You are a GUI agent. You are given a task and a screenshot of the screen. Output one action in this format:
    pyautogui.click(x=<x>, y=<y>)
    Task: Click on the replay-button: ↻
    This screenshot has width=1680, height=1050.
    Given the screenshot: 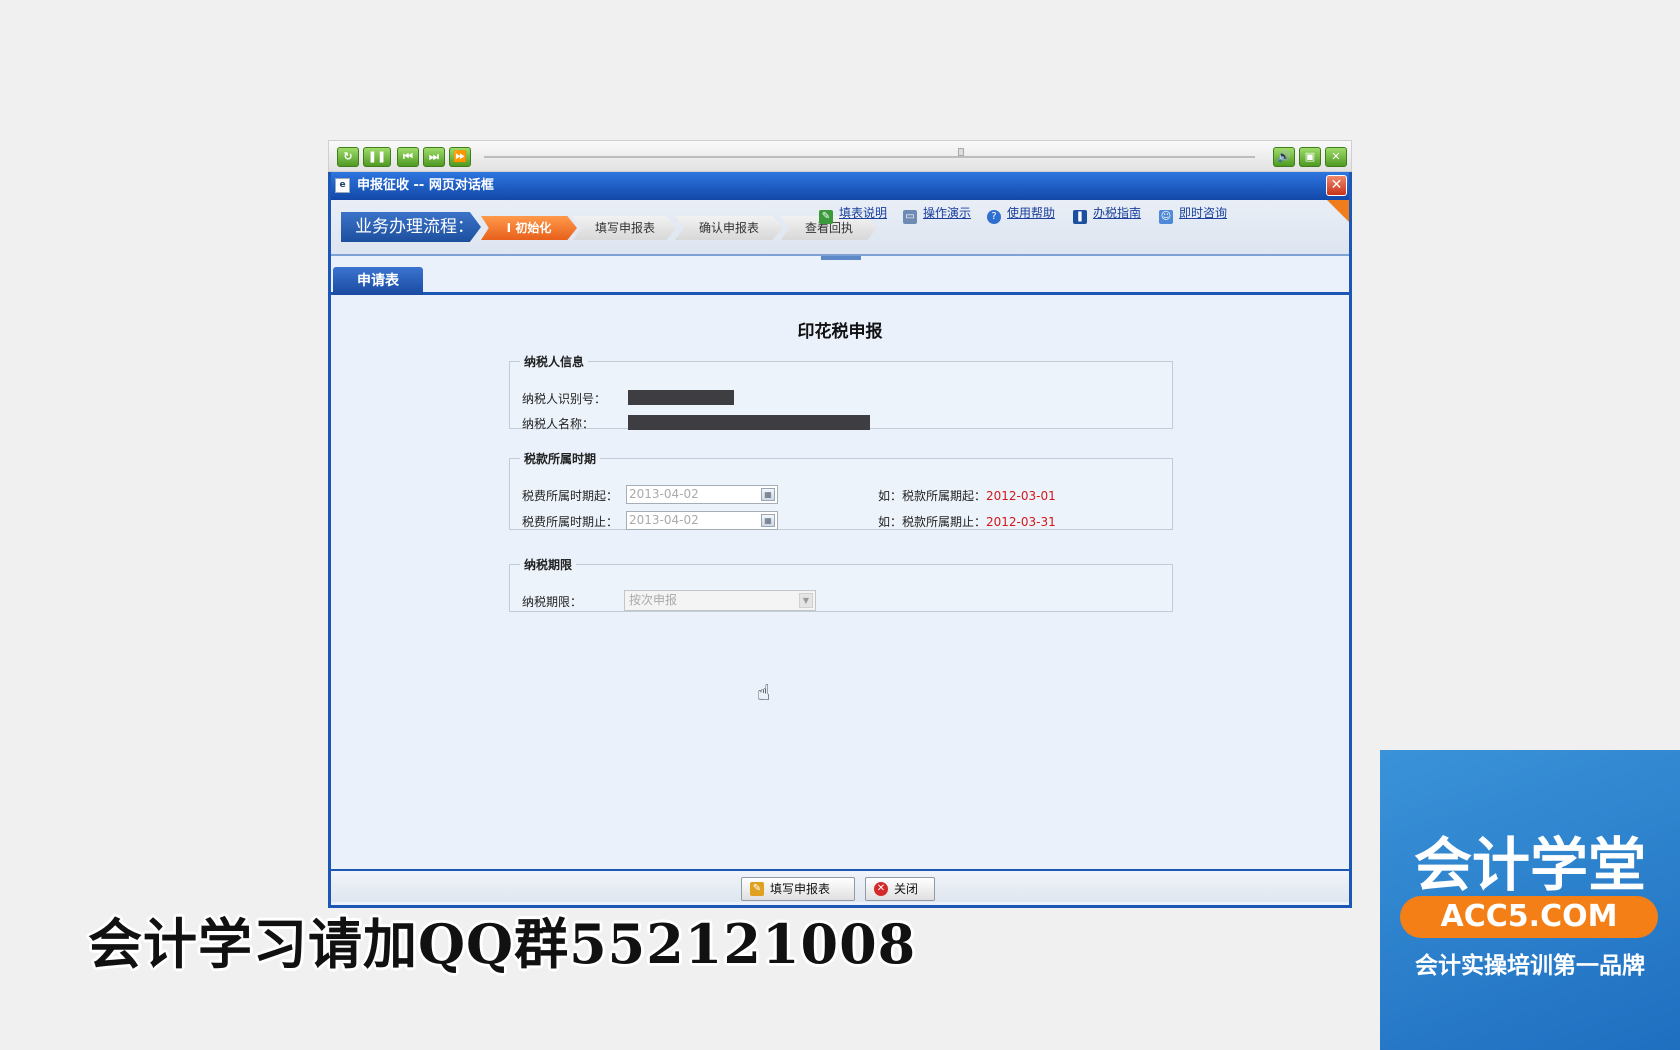 What is the action you would take?
    pyautogui.click(x=348, y=157)
    